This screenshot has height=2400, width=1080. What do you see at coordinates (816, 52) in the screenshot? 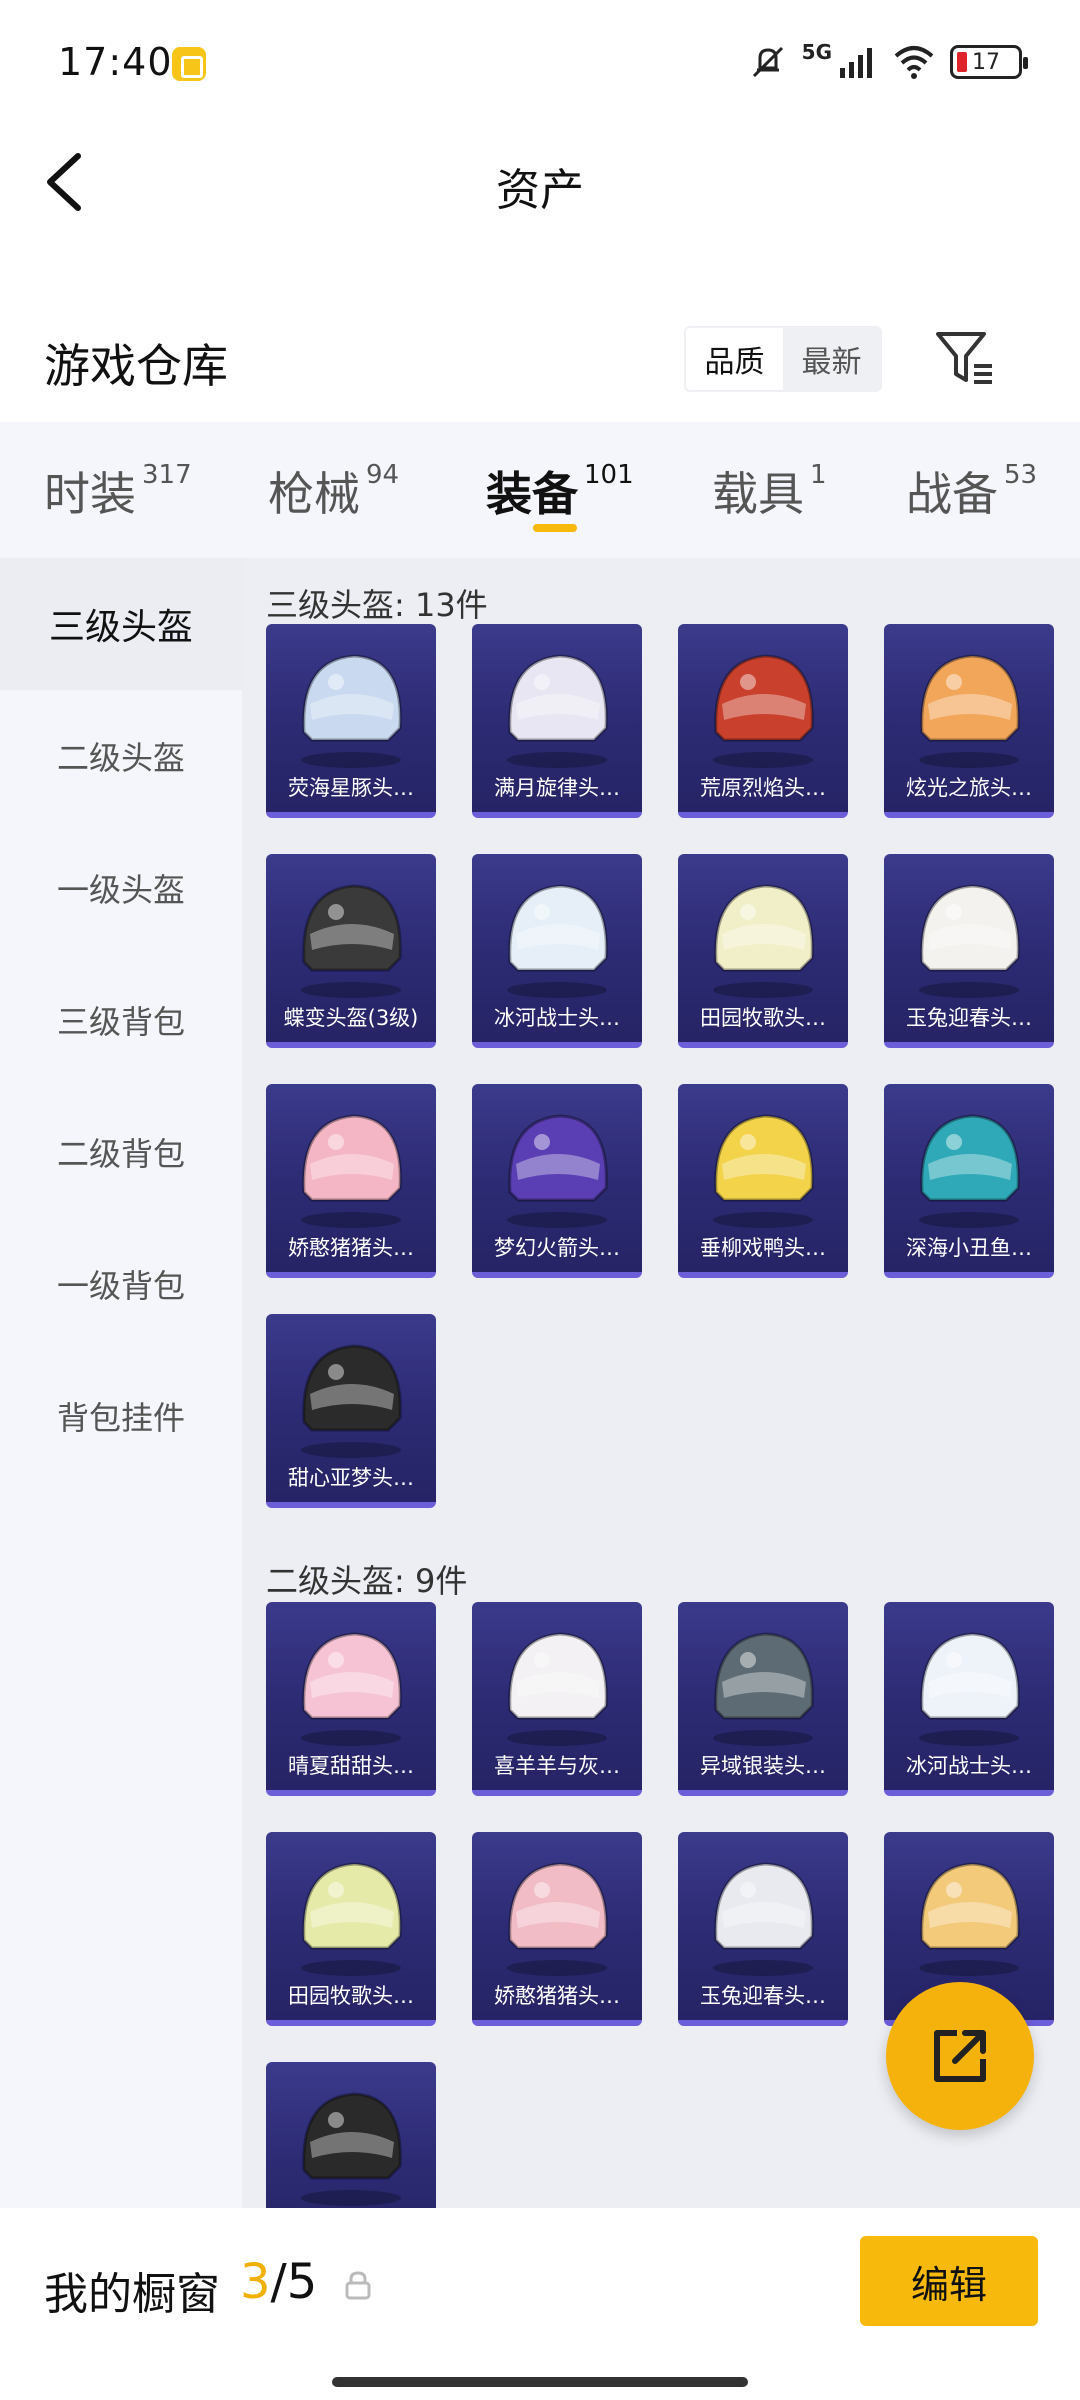
I see `network-label: 5G` at bounding box center [816, 52].